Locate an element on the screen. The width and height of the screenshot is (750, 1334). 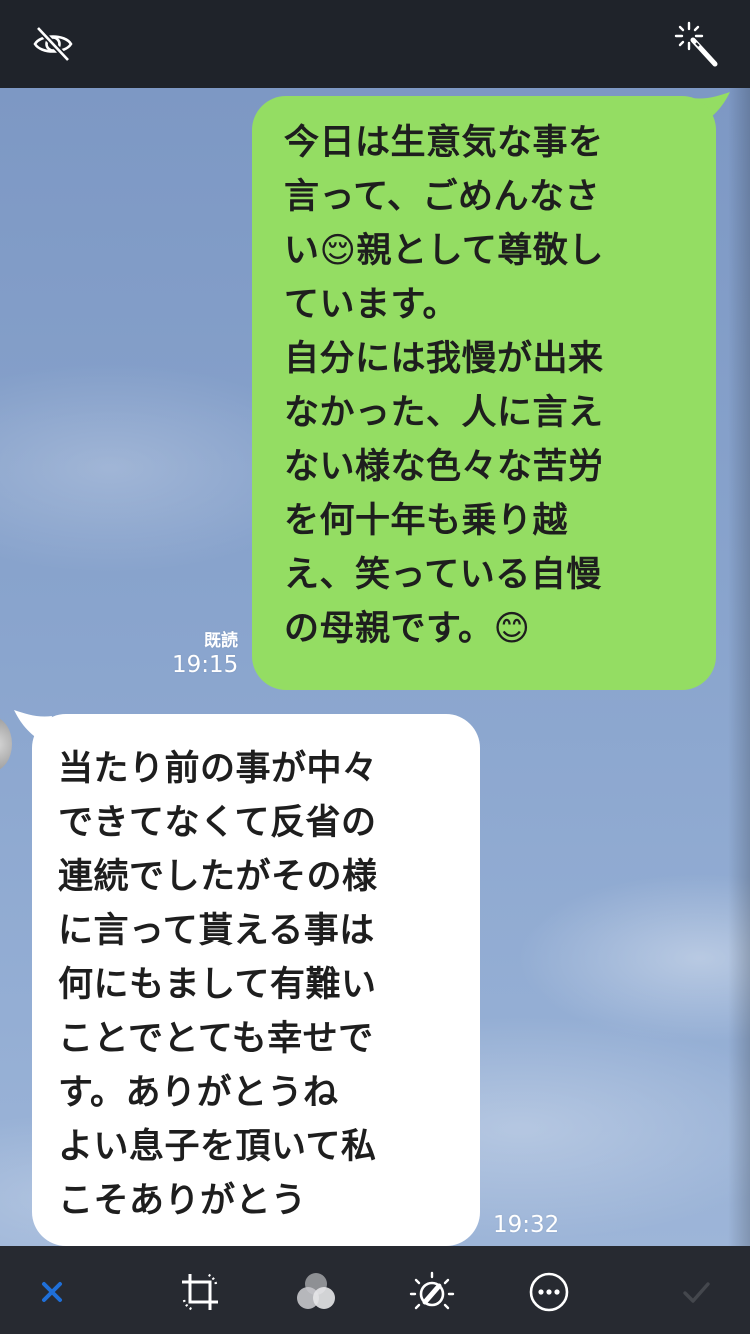
read-receipt: 既読 is located at coordinates (221, 641).